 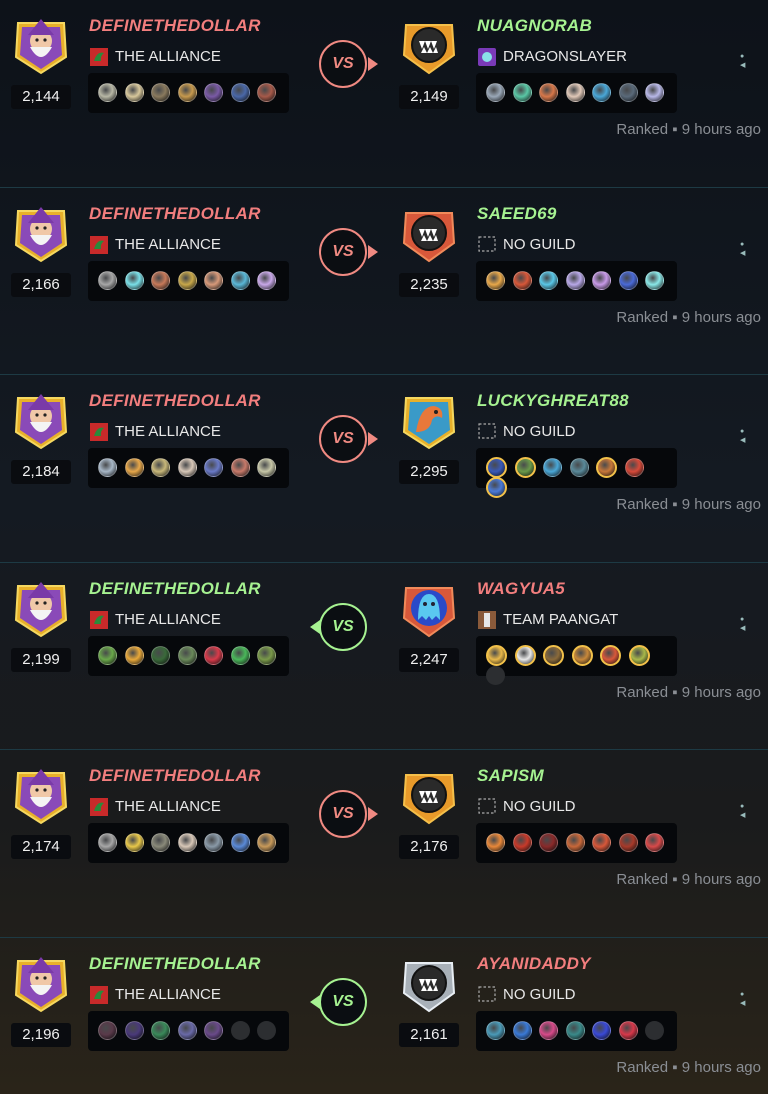 What do you see at coordinates (510, 776) in the screenshot?
I see `right-player-name: SAPISM` at bounding box center [510, 776].